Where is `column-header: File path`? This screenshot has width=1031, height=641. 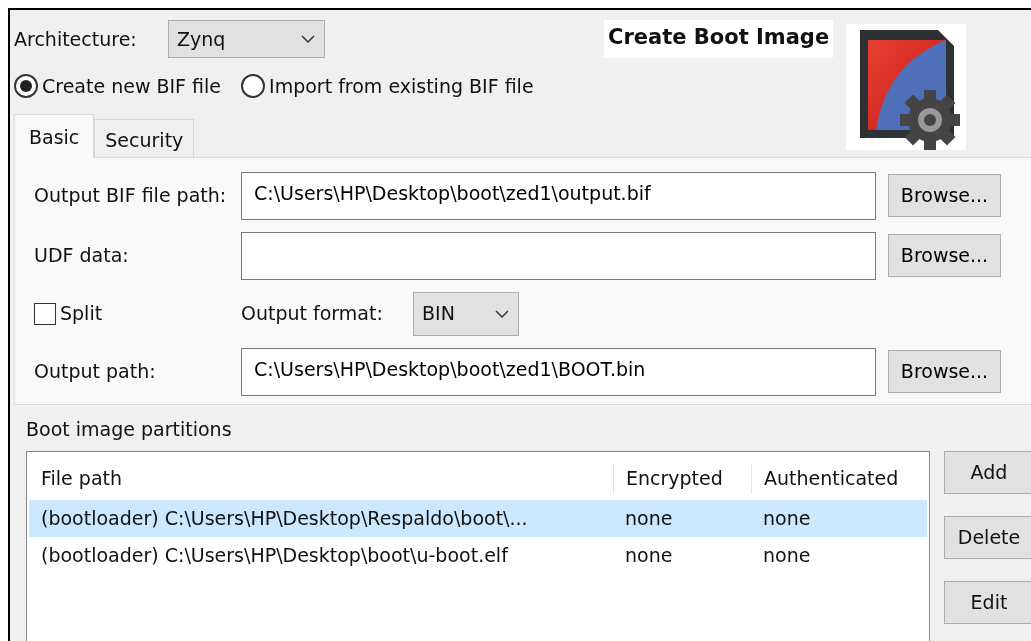 column-header: File path is located at coordinates (82, 478).